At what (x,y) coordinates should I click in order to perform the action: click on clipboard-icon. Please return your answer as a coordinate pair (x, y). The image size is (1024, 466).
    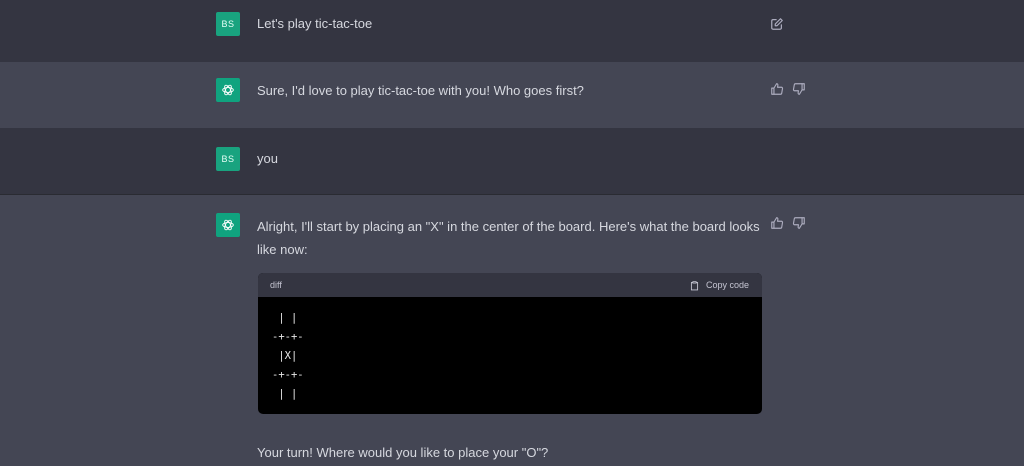
    Looking at the image, I should click on (694, 285).